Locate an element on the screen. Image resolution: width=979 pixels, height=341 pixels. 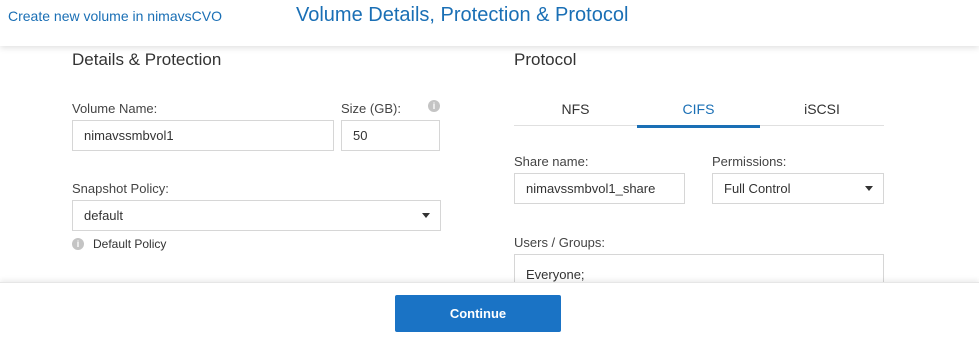
protocol-section-title: Protocol is located at coordinates (545, 59).